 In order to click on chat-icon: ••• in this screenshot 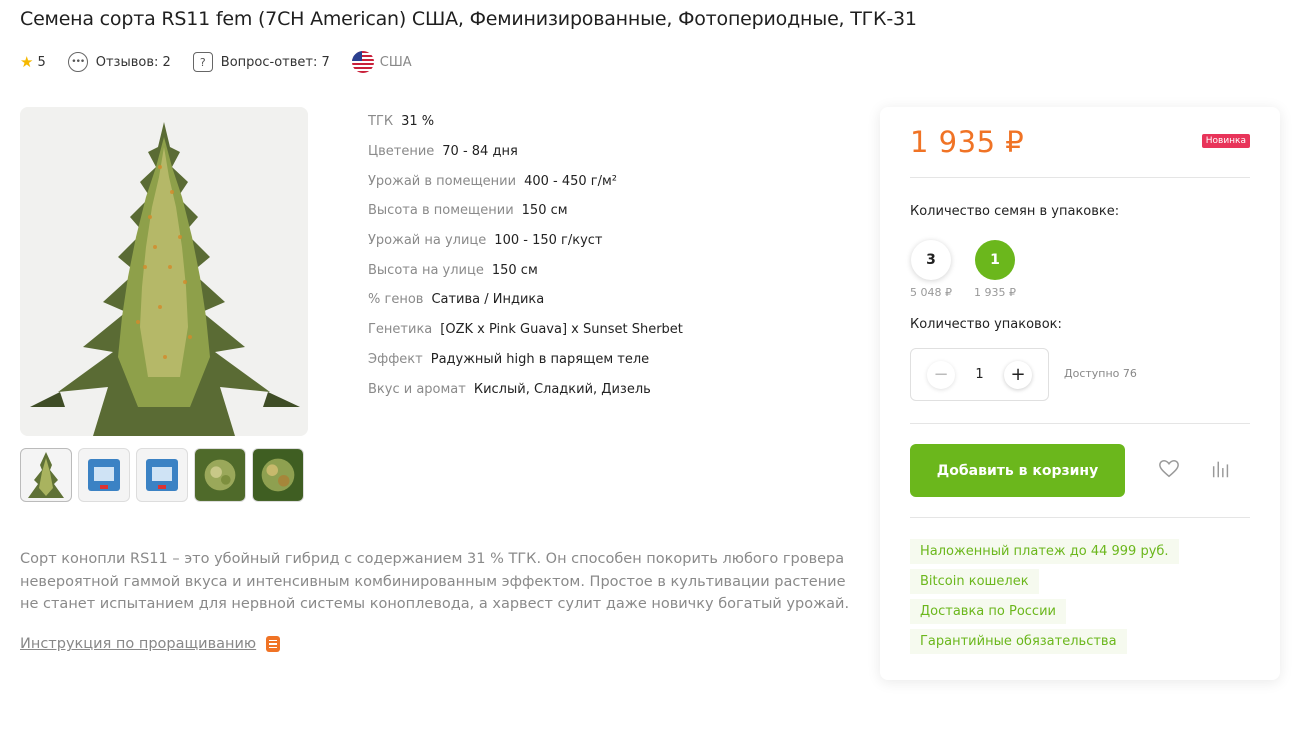, I will do `click(77, 62)`.